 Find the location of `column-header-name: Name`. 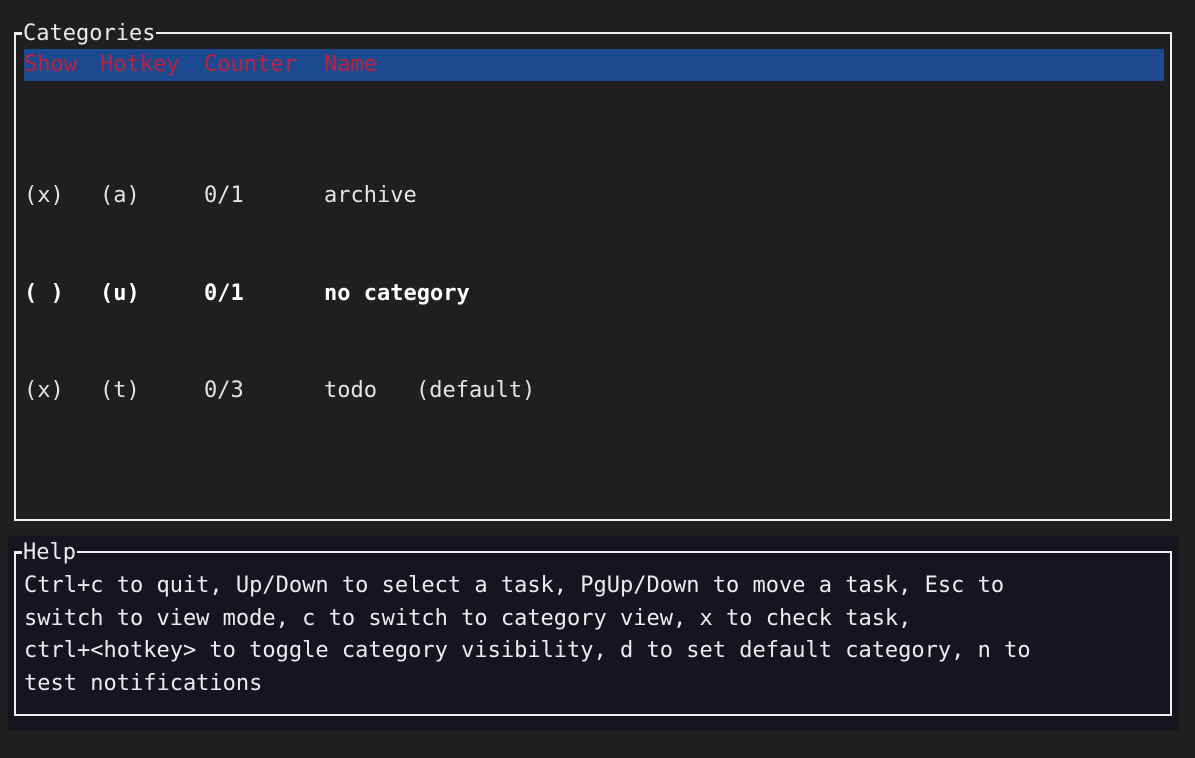

column-header-name: Name is located at coordinates (350, 64).